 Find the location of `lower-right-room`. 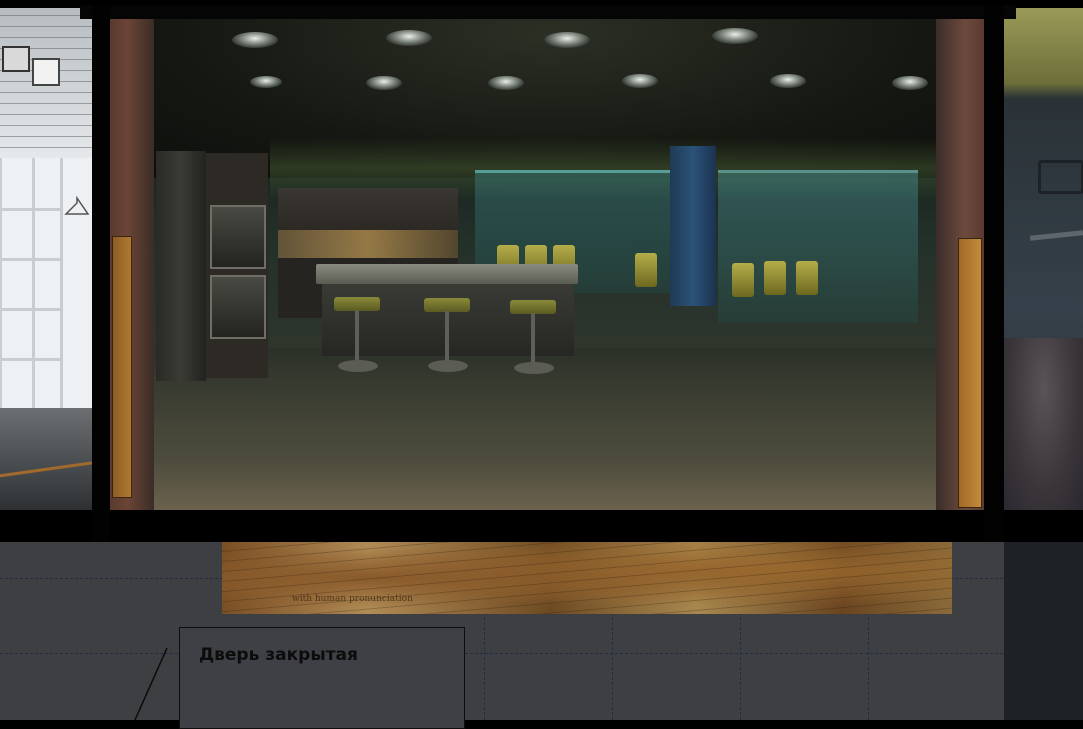

lower-right-room is located at coordinates (1043, 631).